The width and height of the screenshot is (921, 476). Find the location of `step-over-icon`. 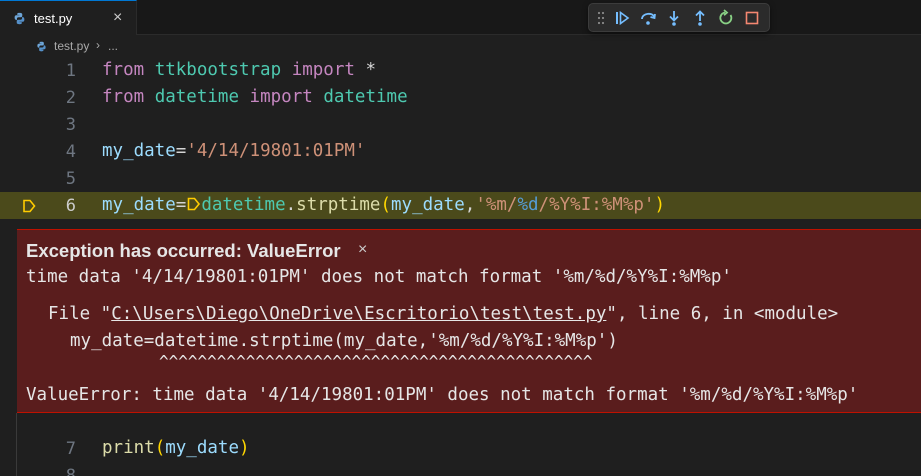

step-over-icon is located at coordinates (648, 18).